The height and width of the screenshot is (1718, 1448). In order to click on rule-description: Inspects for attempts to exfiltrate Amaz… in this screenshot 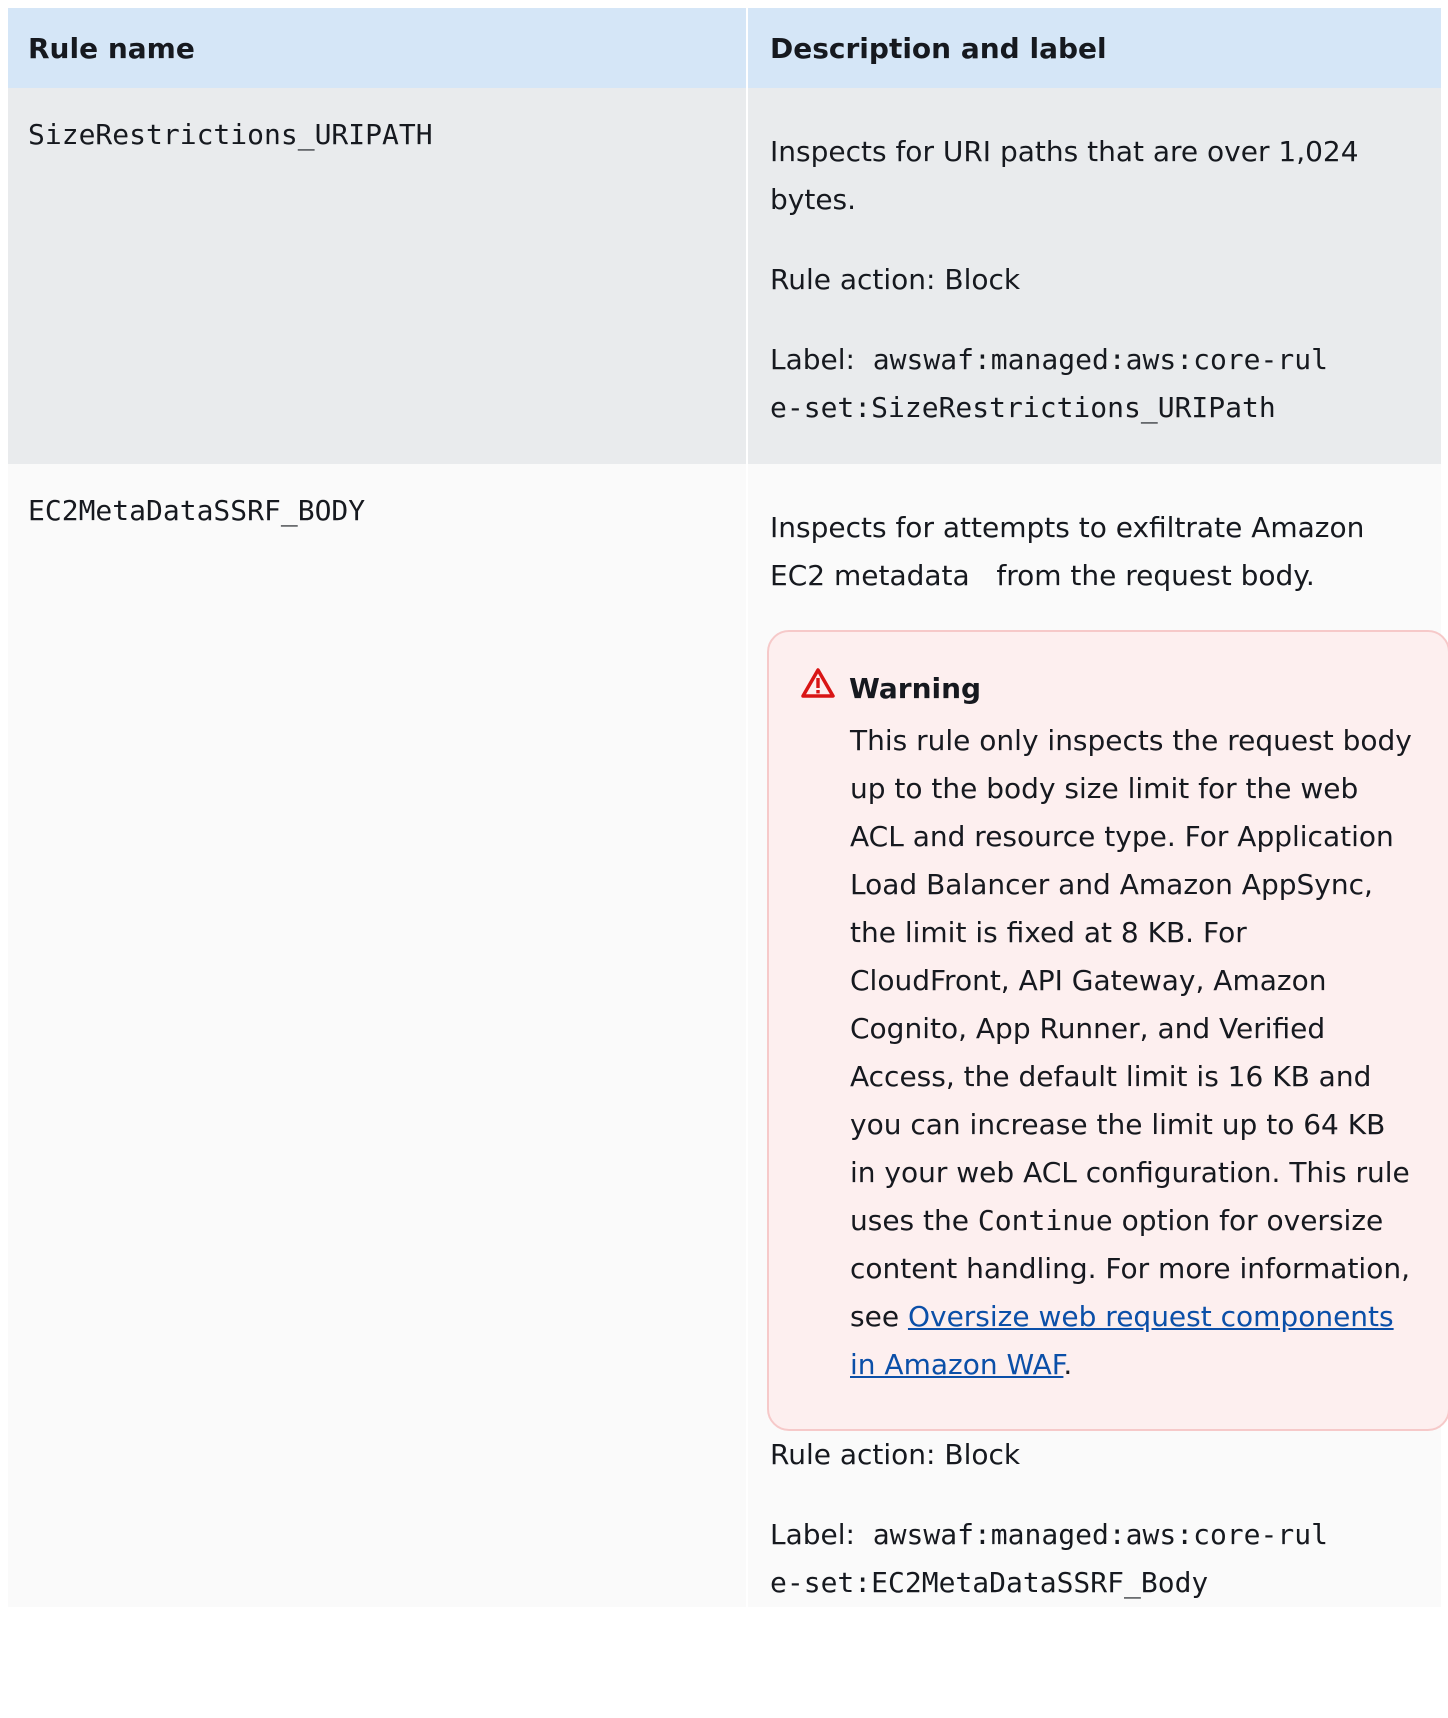, I will do `click(1072, 551)`.